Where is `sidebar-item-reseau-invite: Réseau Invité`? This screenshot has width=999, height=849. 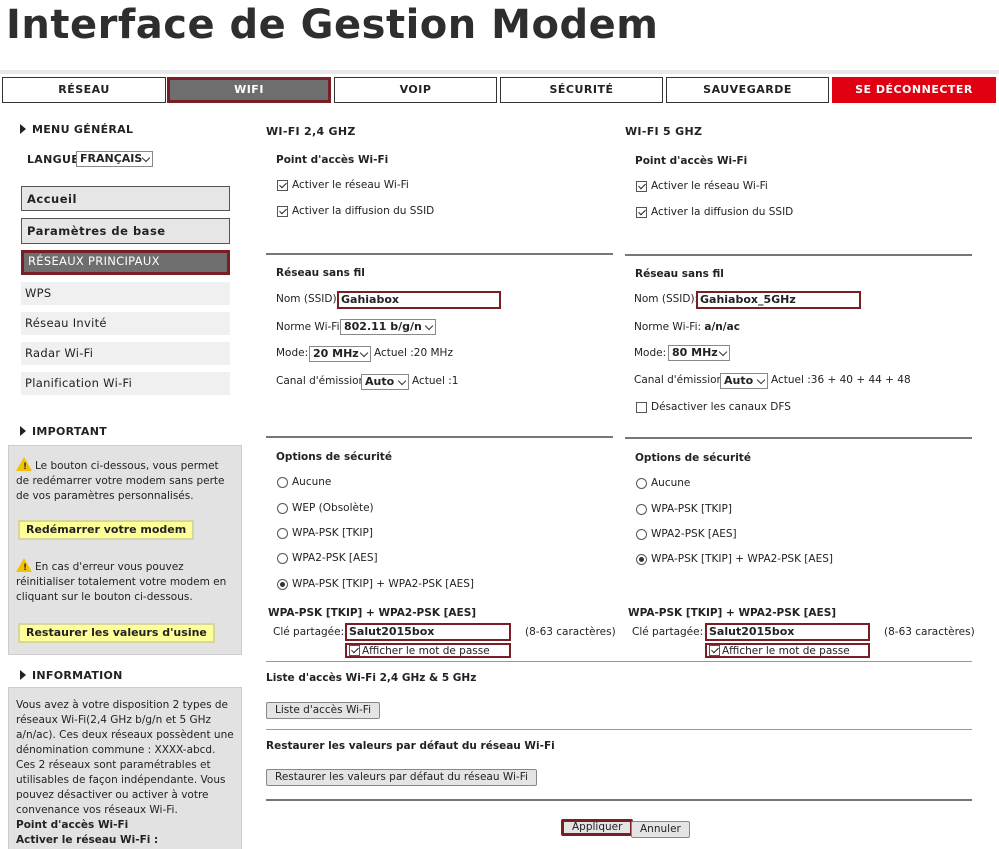 sidebar-item-reseau-invite: Réseau Invité is located at coordinates (125, 323).